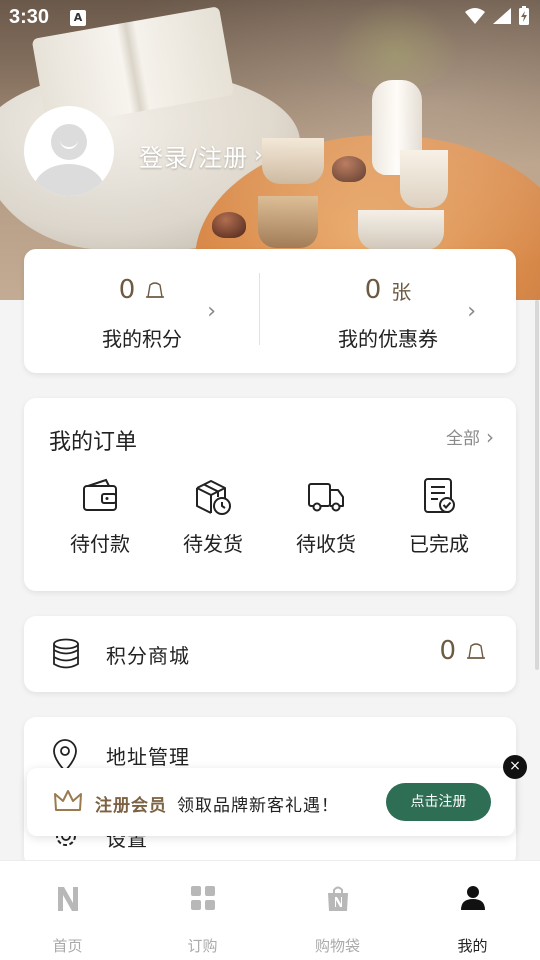 This screenshot has width=540, height=960. Describe the element at coordinates (100, 516) in the screenshot. I see `order-pending-payment: 待付款` at that location.